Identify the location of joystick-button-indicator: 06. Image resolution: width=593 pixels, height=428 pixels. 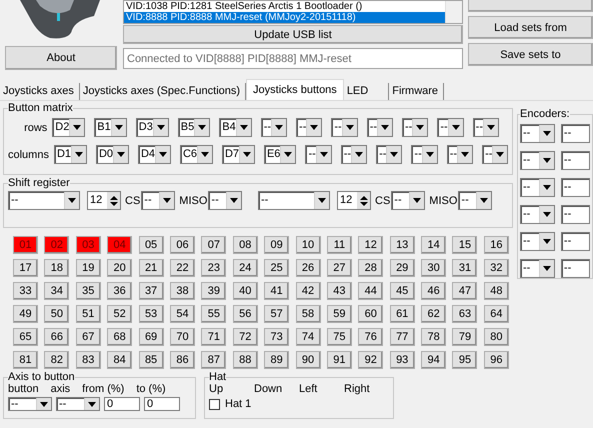
(182, 245).